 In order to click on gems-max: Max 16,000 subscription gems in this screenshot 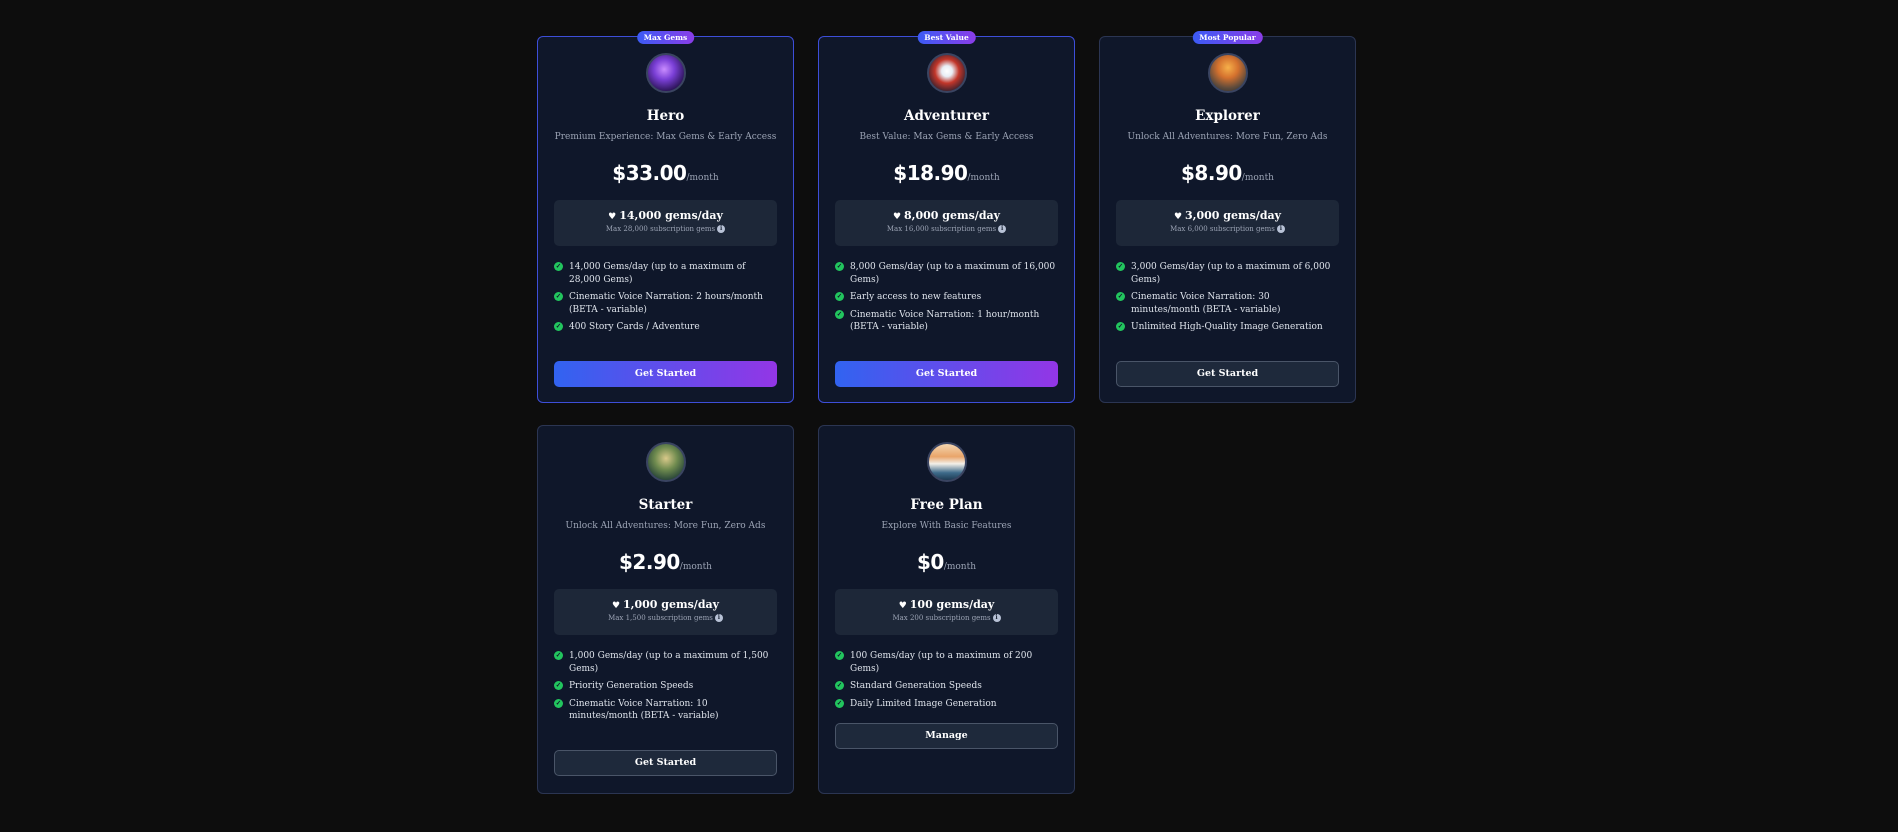, I will do `click(941, 229)`.